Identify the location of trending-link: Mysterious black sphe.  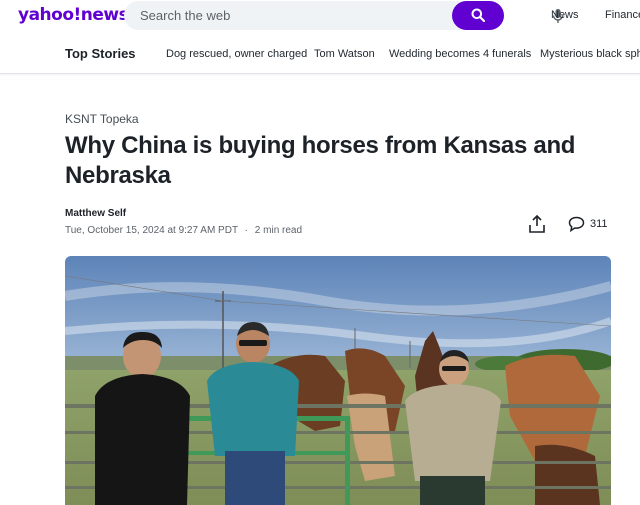
(590, 54).